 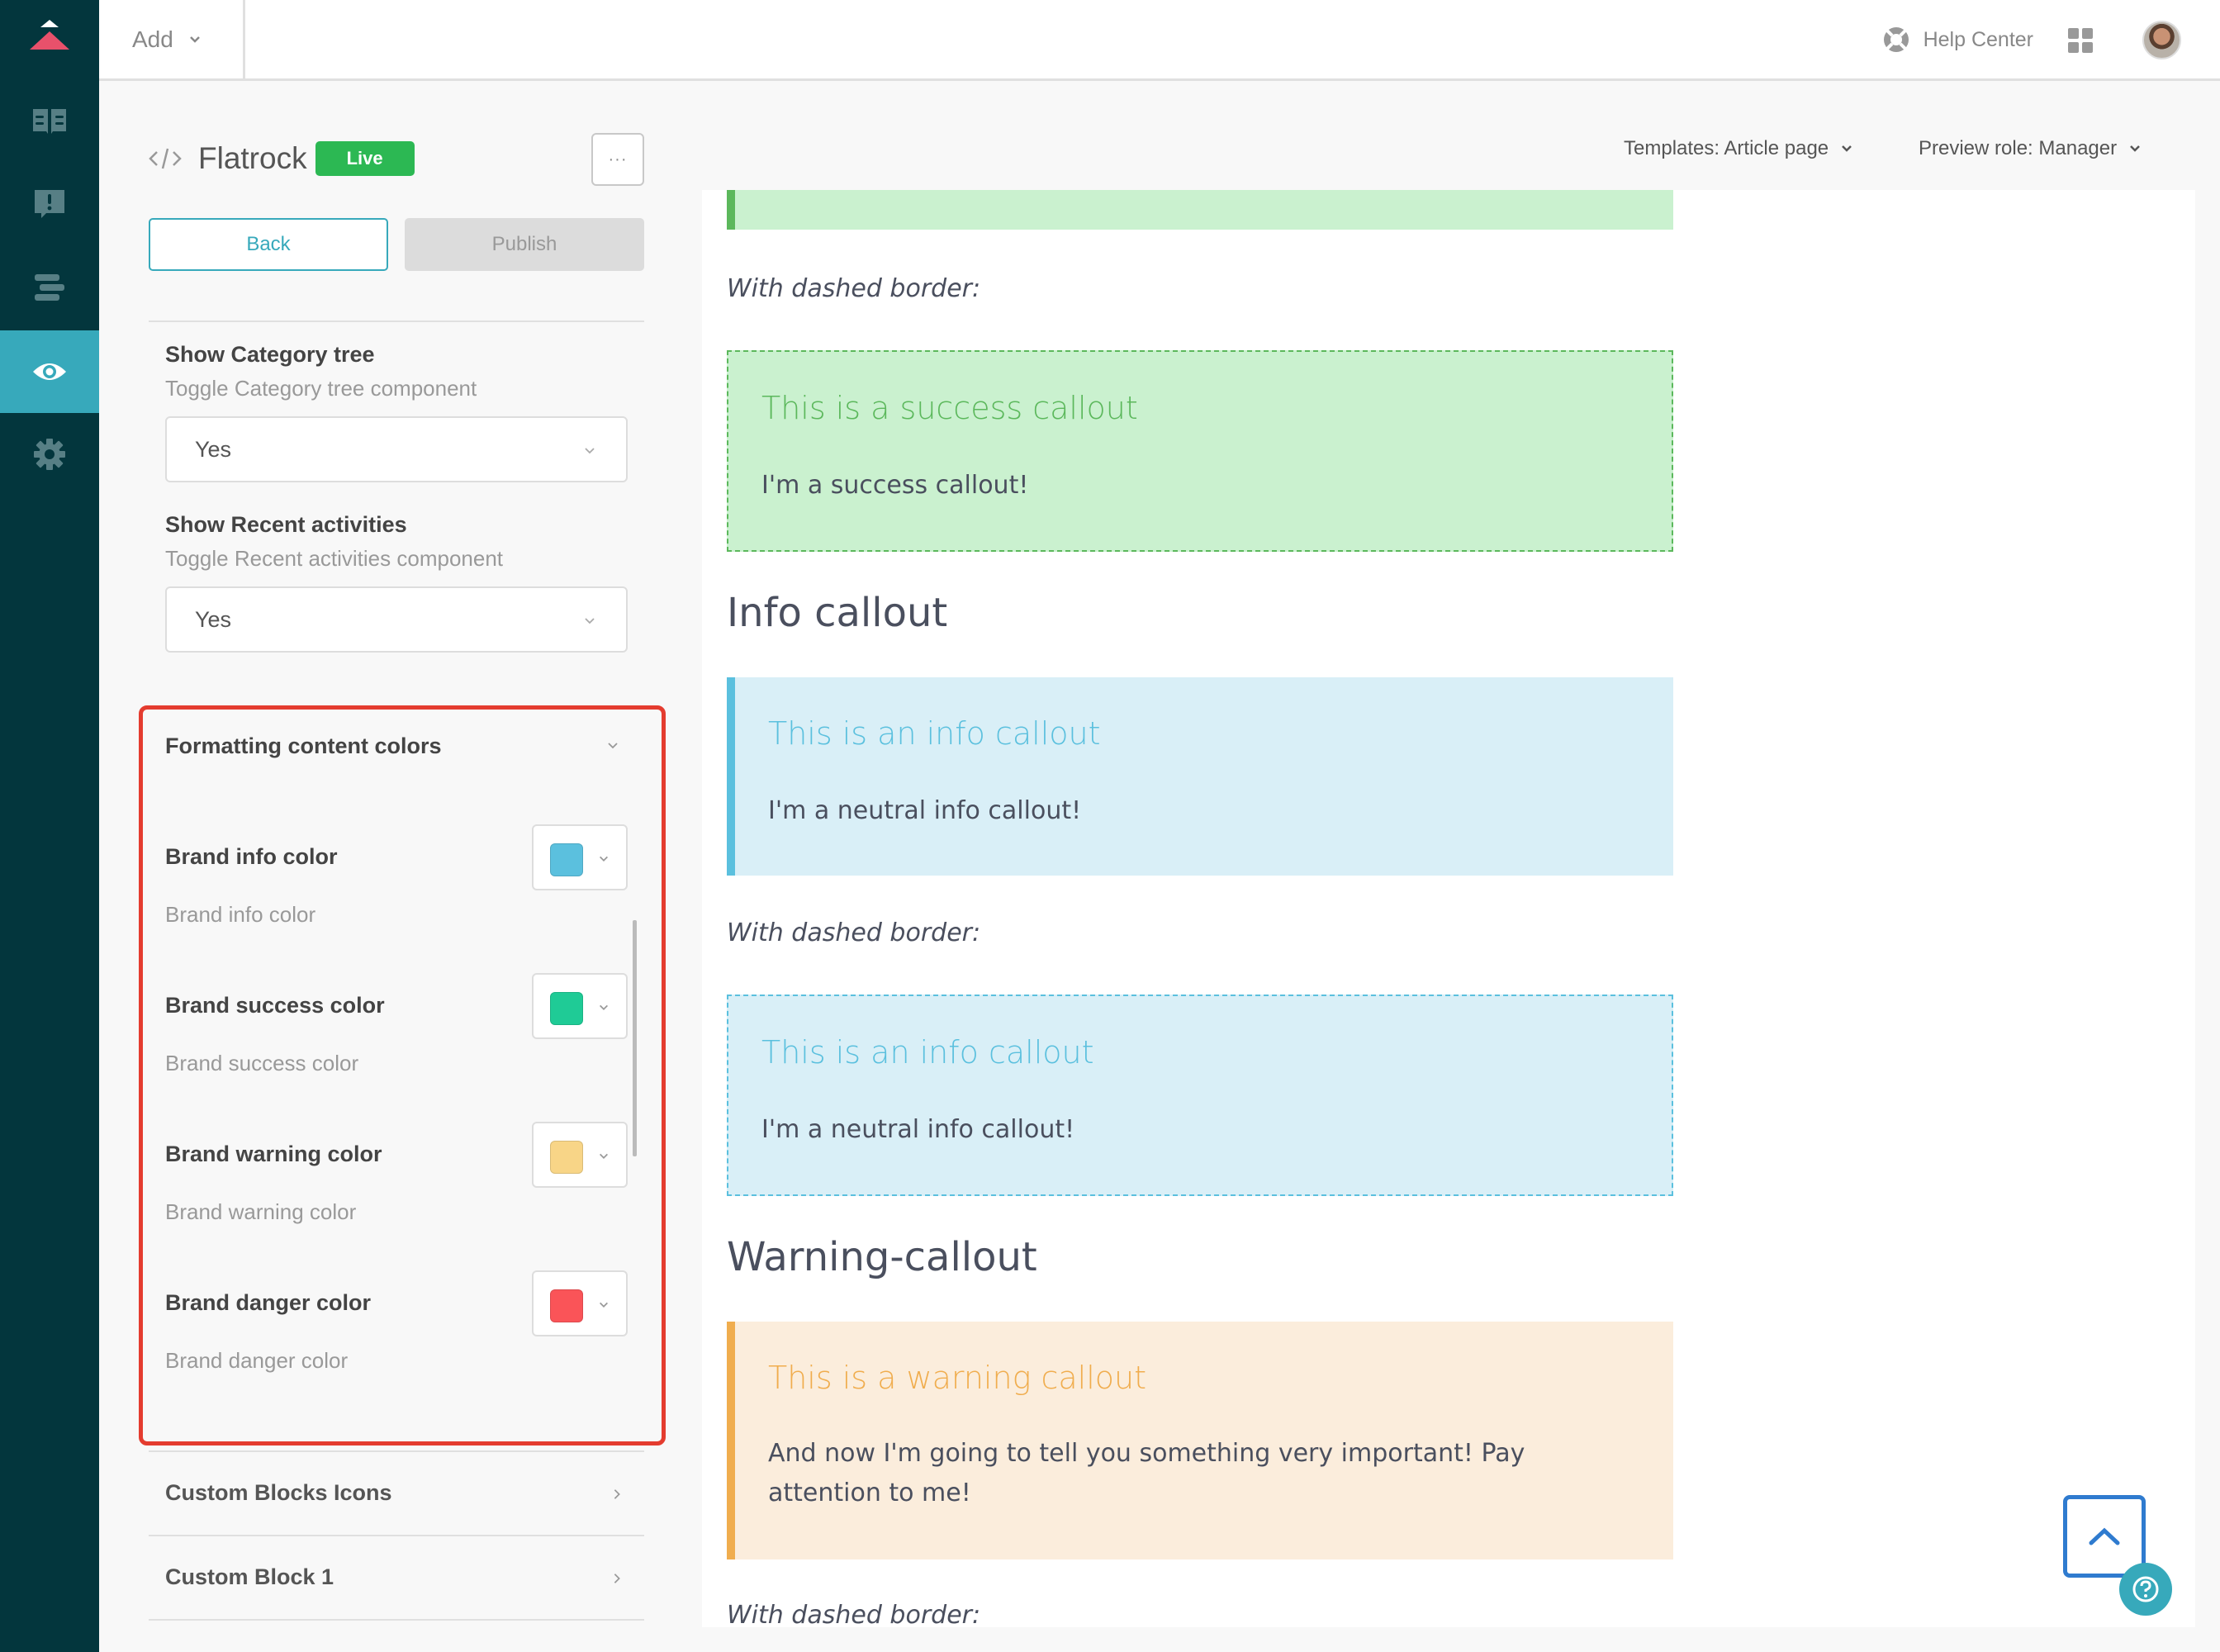 What do you see at coordinates (262, 1063) in the screenshot?
I see `color-description: Brand success color` at bounding box center [262, 1063].